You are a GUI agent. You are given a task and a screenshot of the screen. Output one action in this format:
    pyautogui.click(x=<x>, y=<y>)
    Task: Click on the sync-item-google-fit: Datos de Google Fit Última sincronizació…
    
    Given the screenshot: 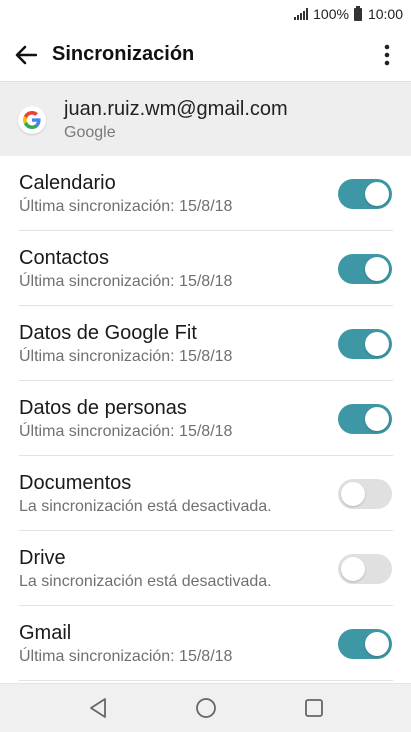 What is the action you would take?
    pyautogui.click(x=205, y=343)
    